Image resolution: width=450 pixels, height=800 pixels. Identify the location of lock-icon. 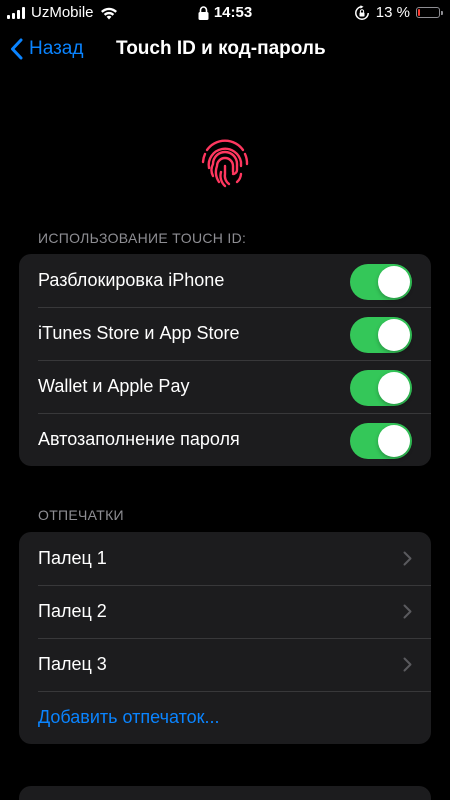
(203, 12).